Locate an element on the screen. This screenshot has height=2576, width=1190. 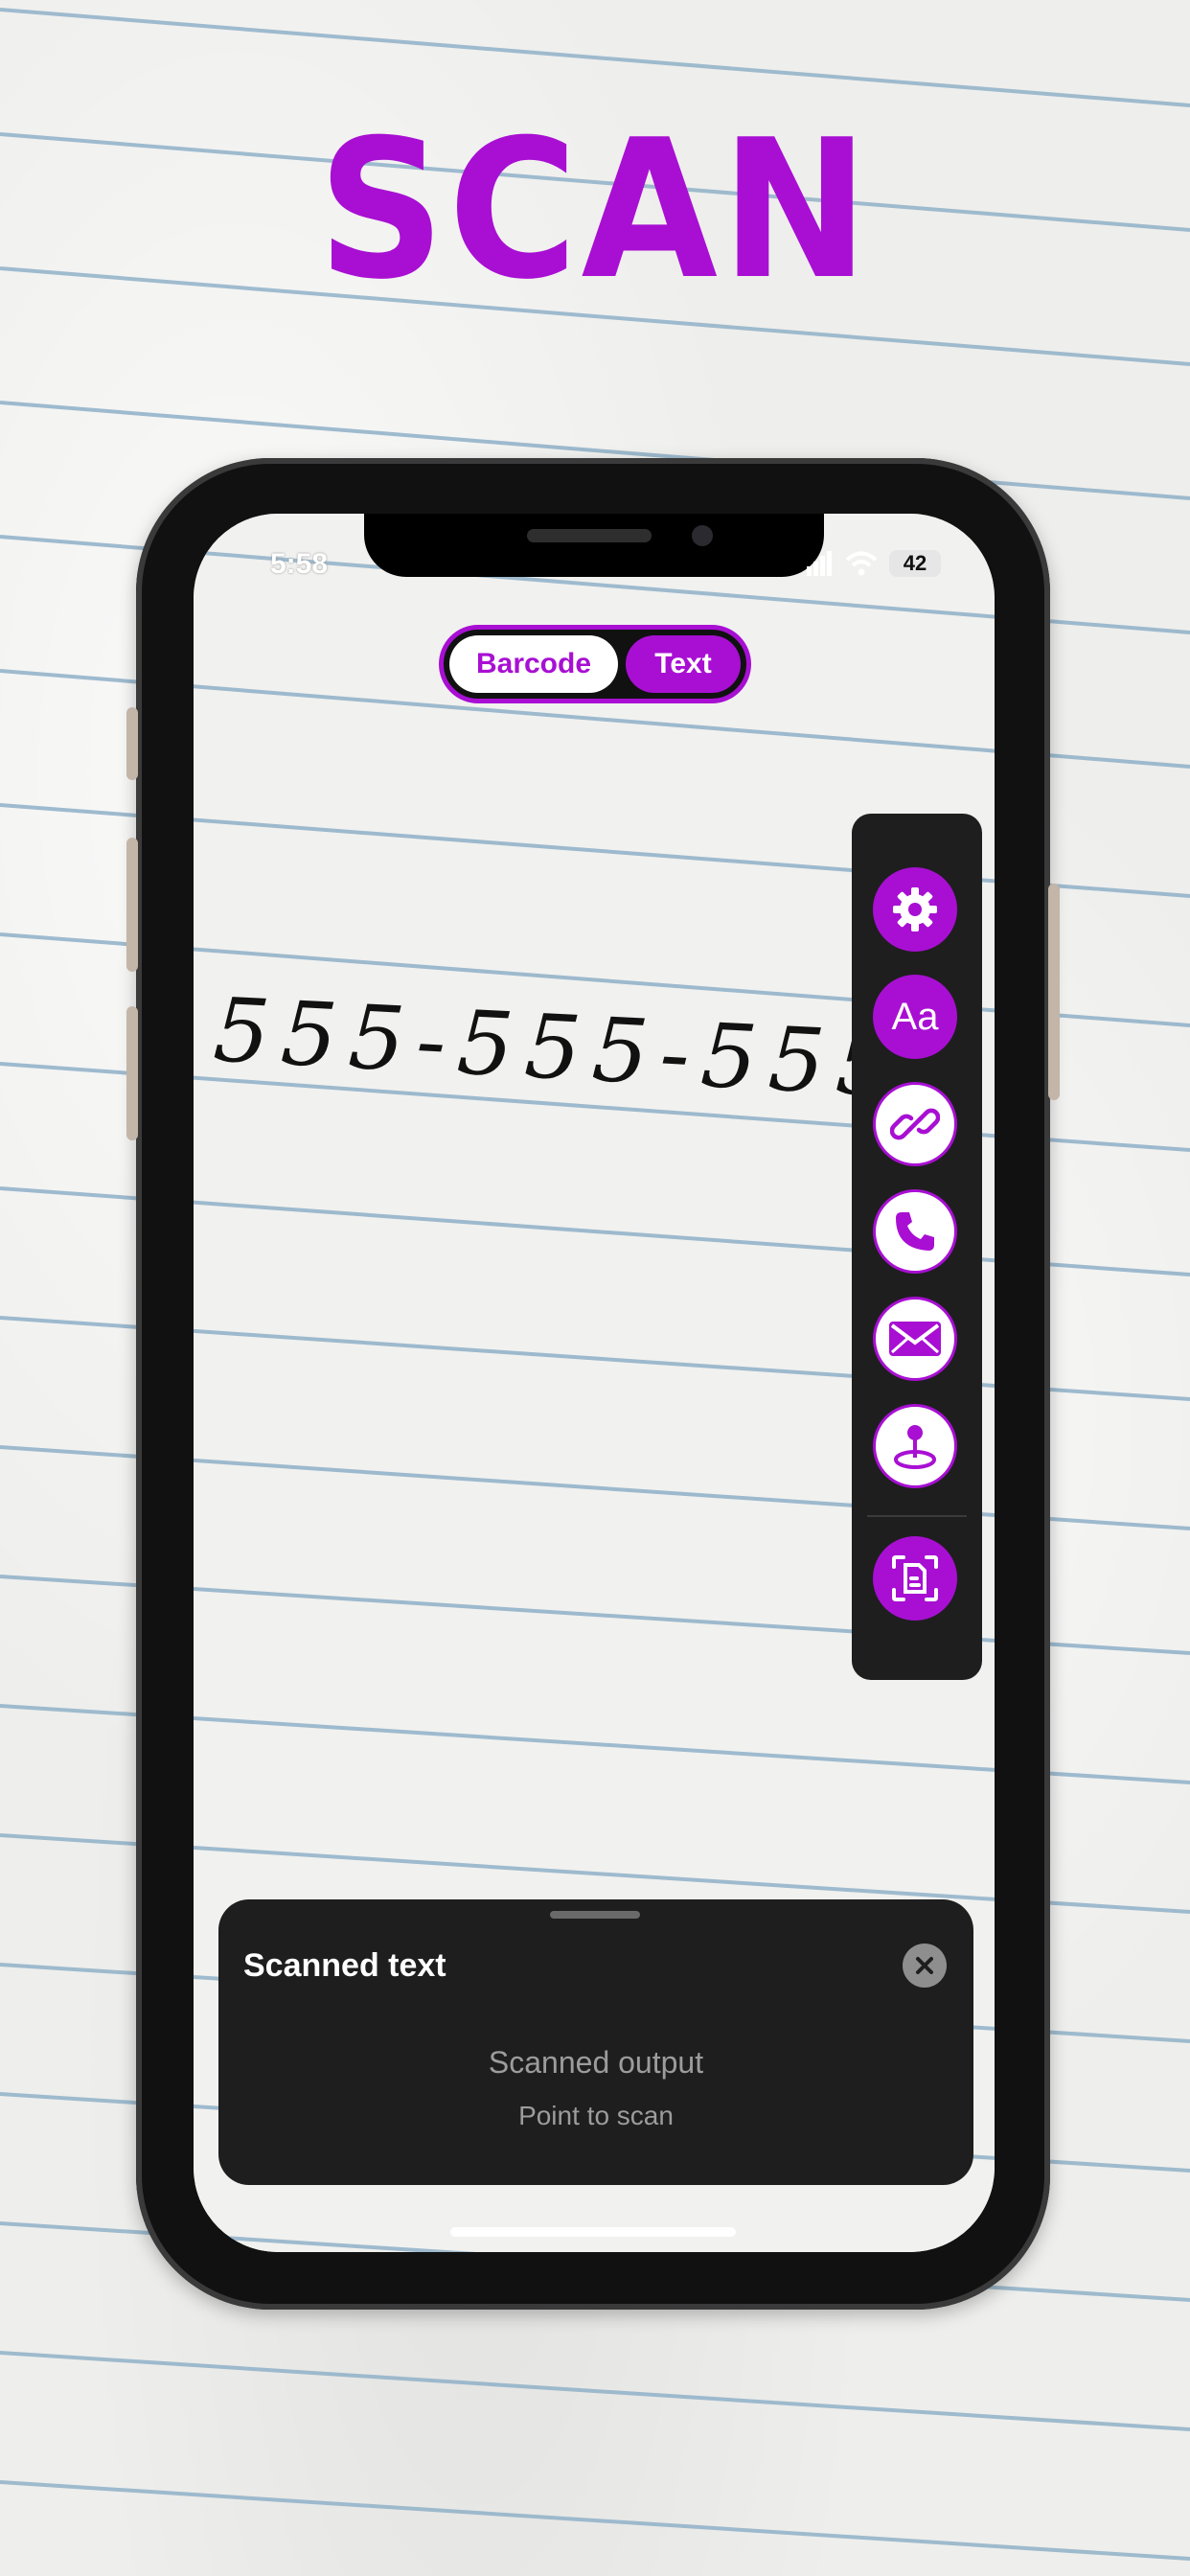
link-icon is located at coordinates (915, 1124).